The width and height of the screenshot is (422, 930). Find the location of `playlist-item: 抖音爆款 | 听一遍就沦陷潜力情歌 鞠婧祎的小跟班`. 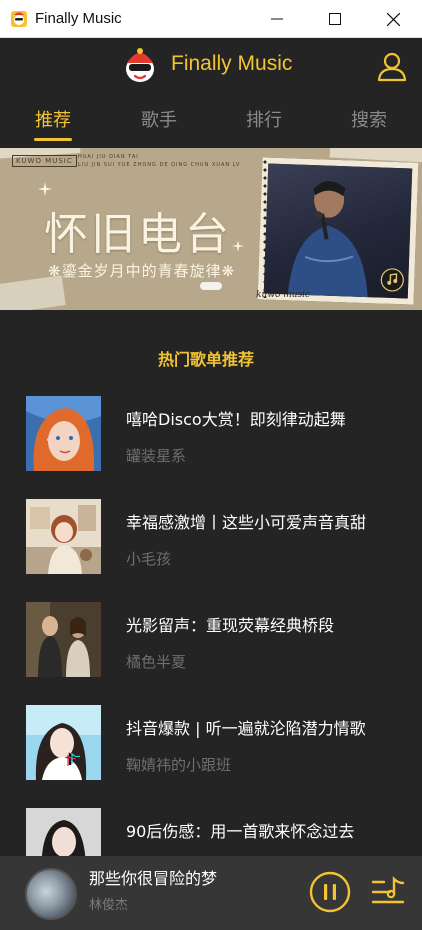

playlist-item: 抖音爆款 | 听一遍就沦陷潜力情歌 鞠婧祎的小跟班 is located at coordinates (211, 751).